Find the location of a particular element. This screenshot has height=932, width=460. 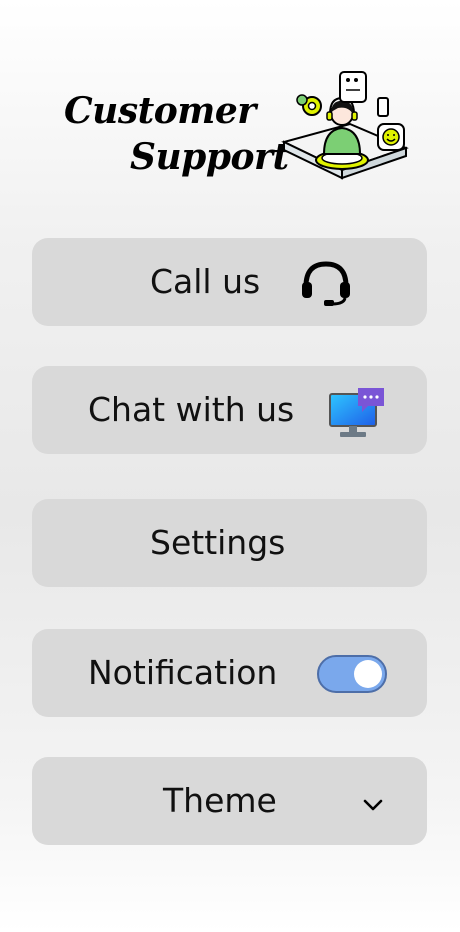

toggle-knob is located at coordinates (368, 674).